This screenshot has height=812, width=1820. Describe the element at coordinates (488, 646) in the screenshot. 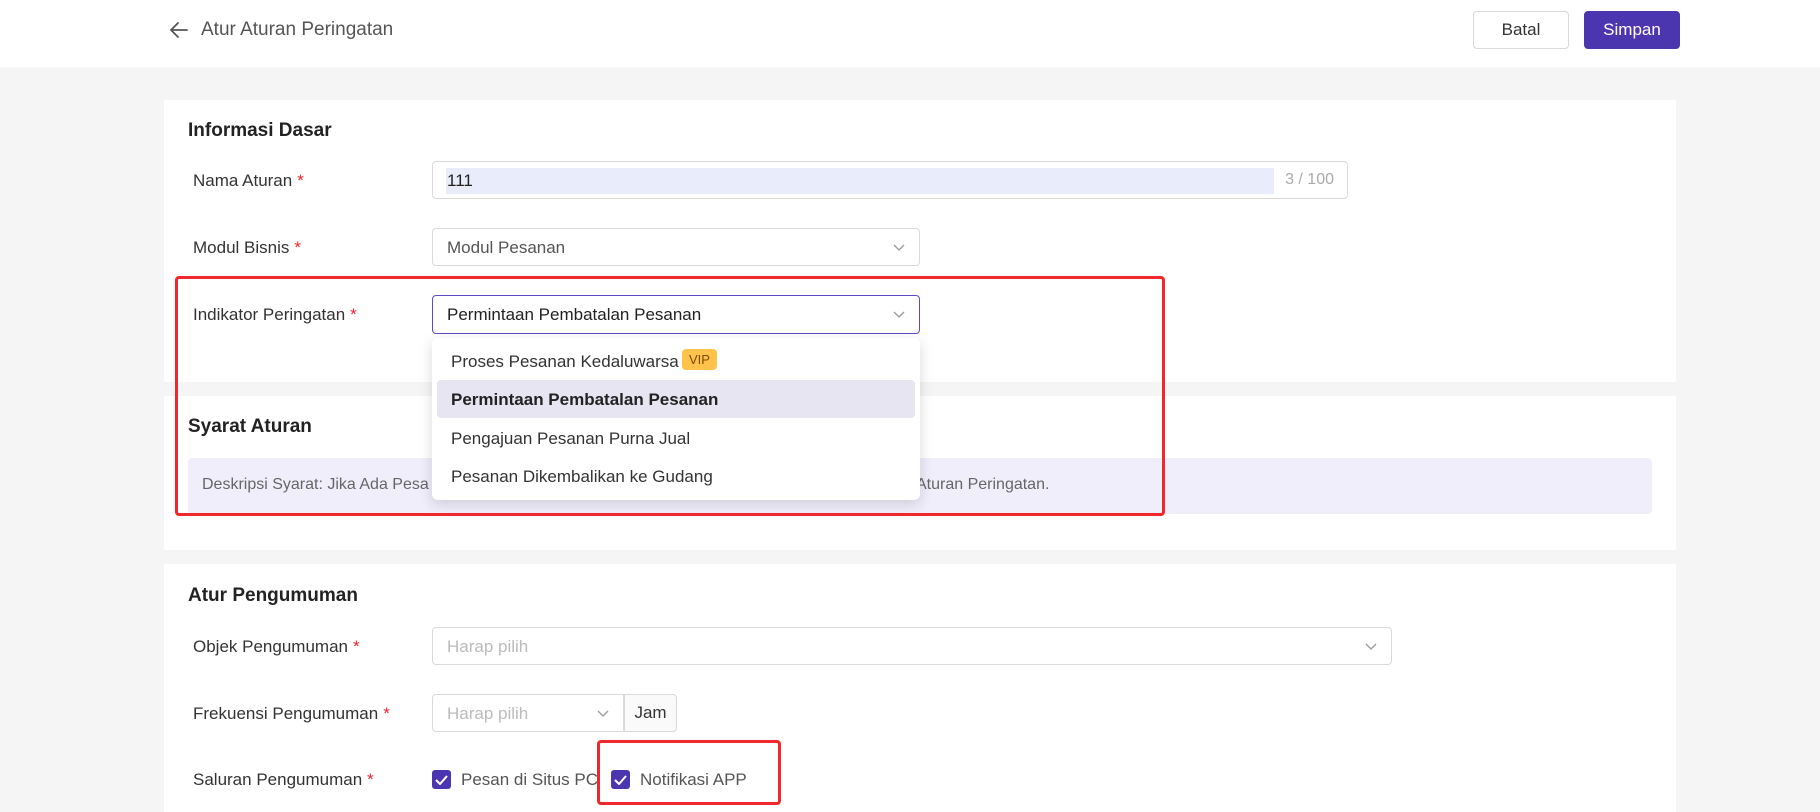

I see `announcement-object-placeholder: Harap pilih` at that location.